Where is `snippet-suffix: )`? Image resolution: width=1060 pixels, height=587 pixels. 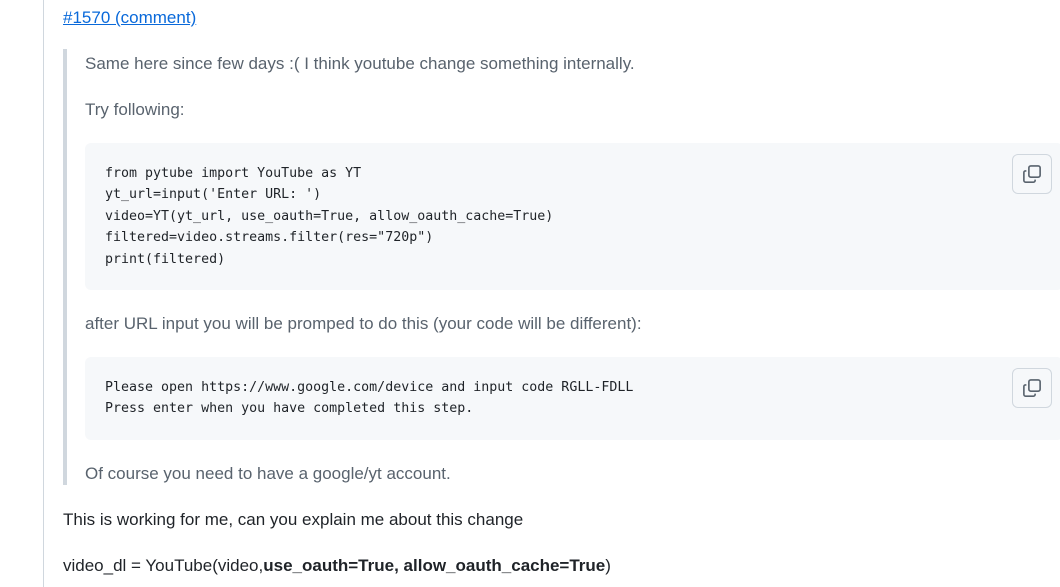 snippet-suffix: ) is located at coordinates (608, 565).